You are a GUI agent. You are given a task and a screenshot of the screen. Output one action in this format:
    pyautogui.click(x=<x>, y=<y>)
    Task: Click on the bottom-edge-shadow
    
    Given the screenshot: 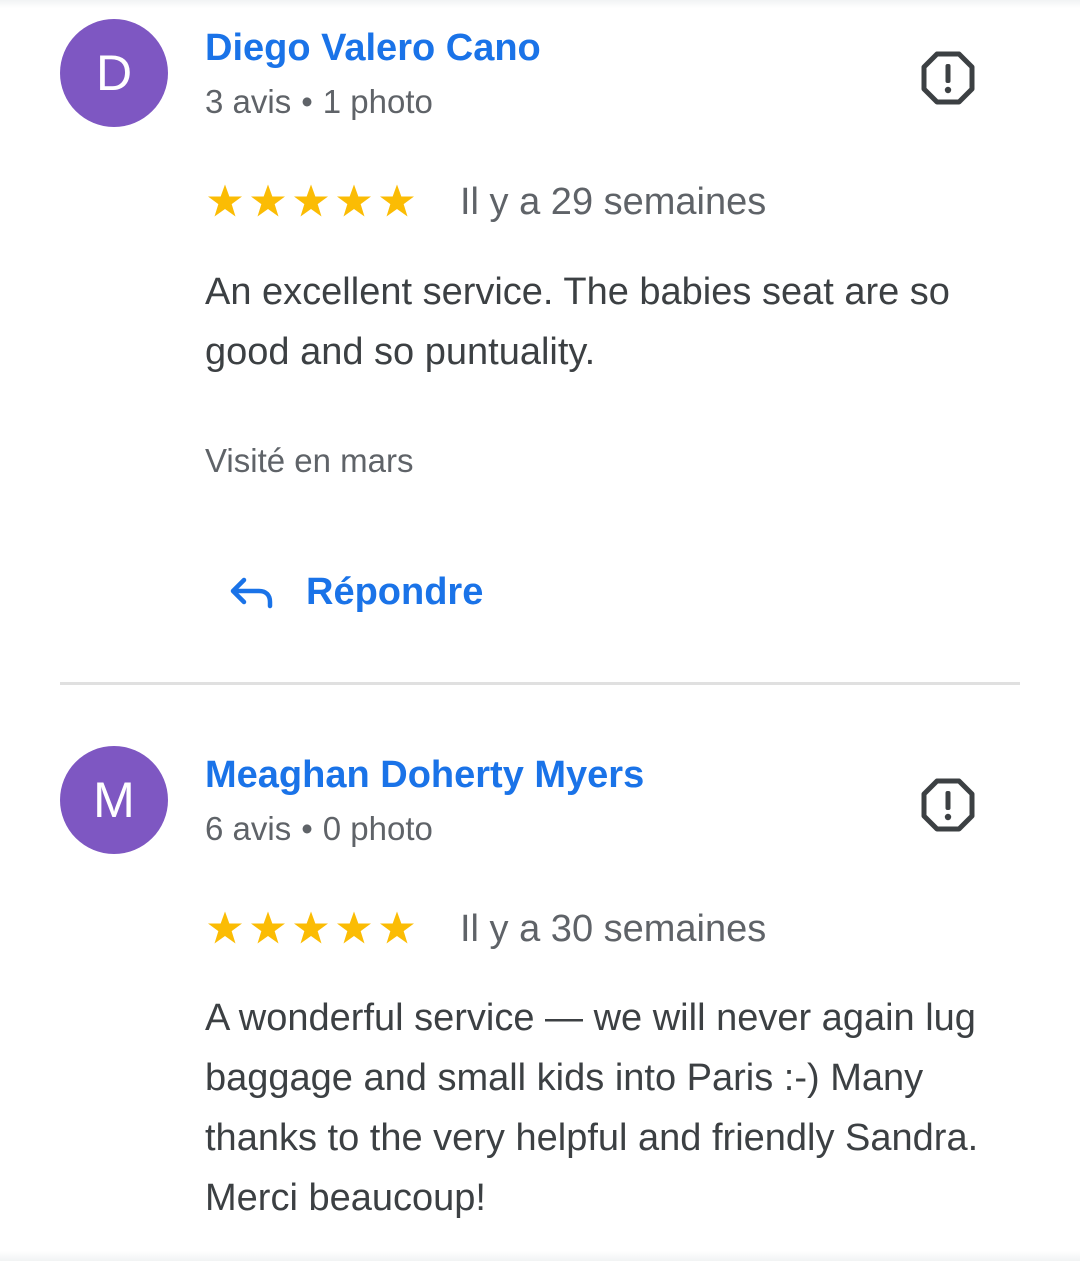 What is the action you would take?
    pyautogui.click(x=540, y=1256)
    